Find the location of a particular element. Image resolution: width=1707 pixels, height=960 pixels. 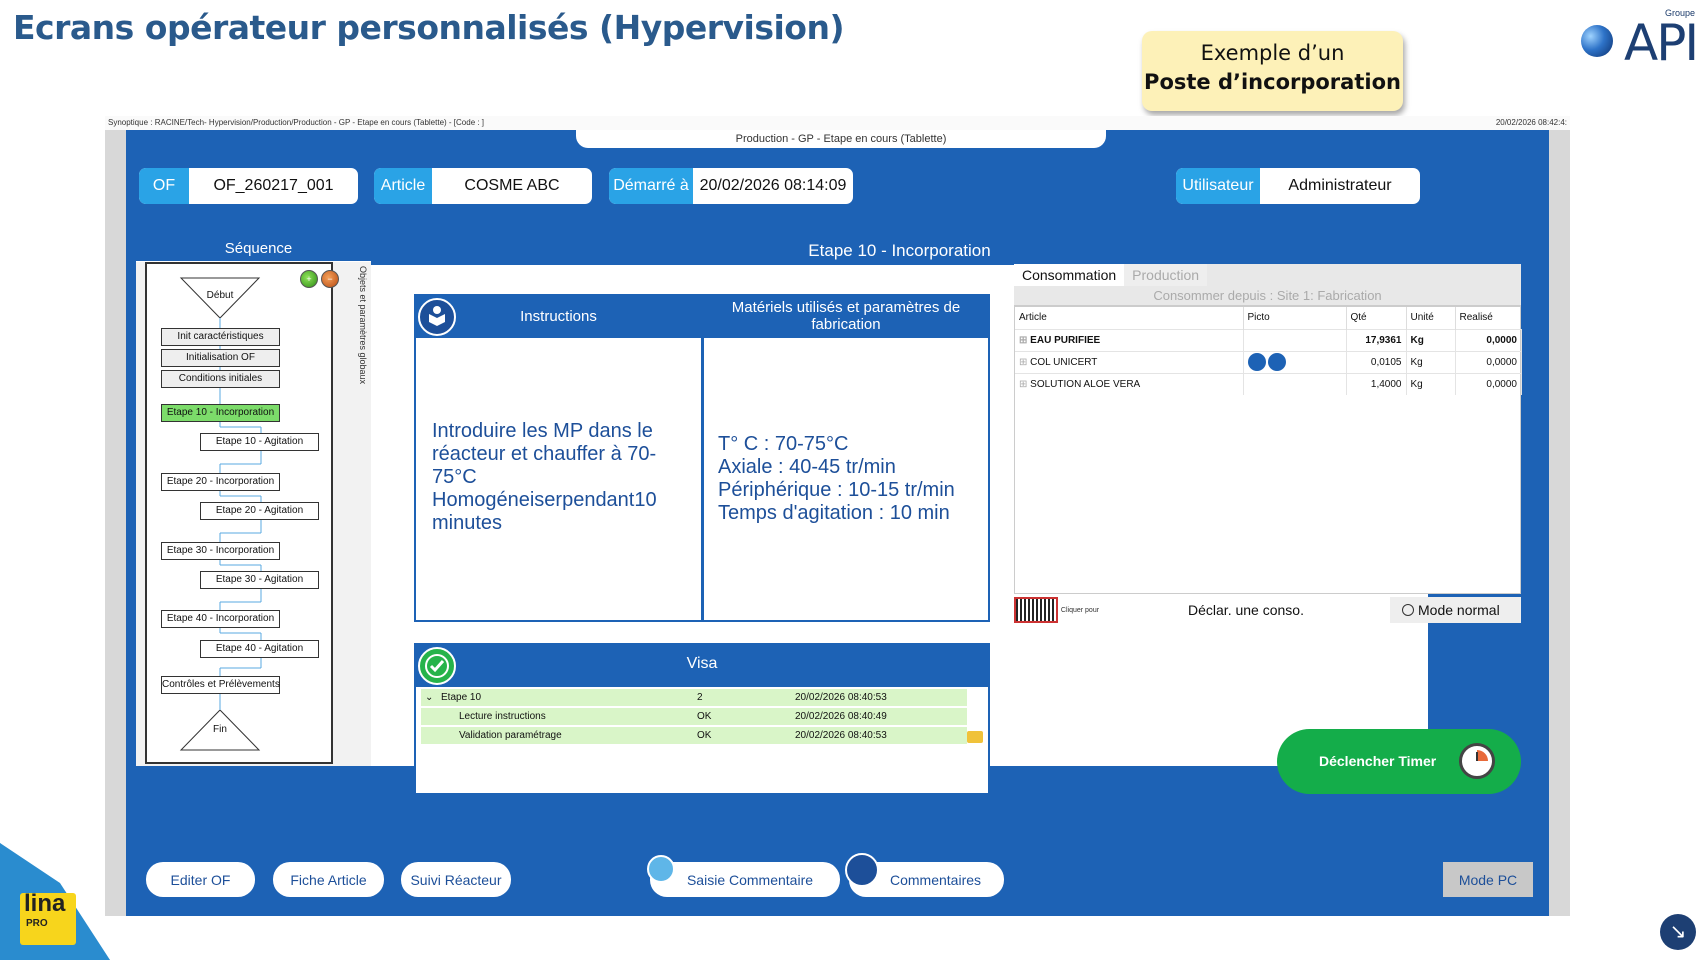

user-field: Utilisateur Administrateur is located at coordinates (1298, 186).